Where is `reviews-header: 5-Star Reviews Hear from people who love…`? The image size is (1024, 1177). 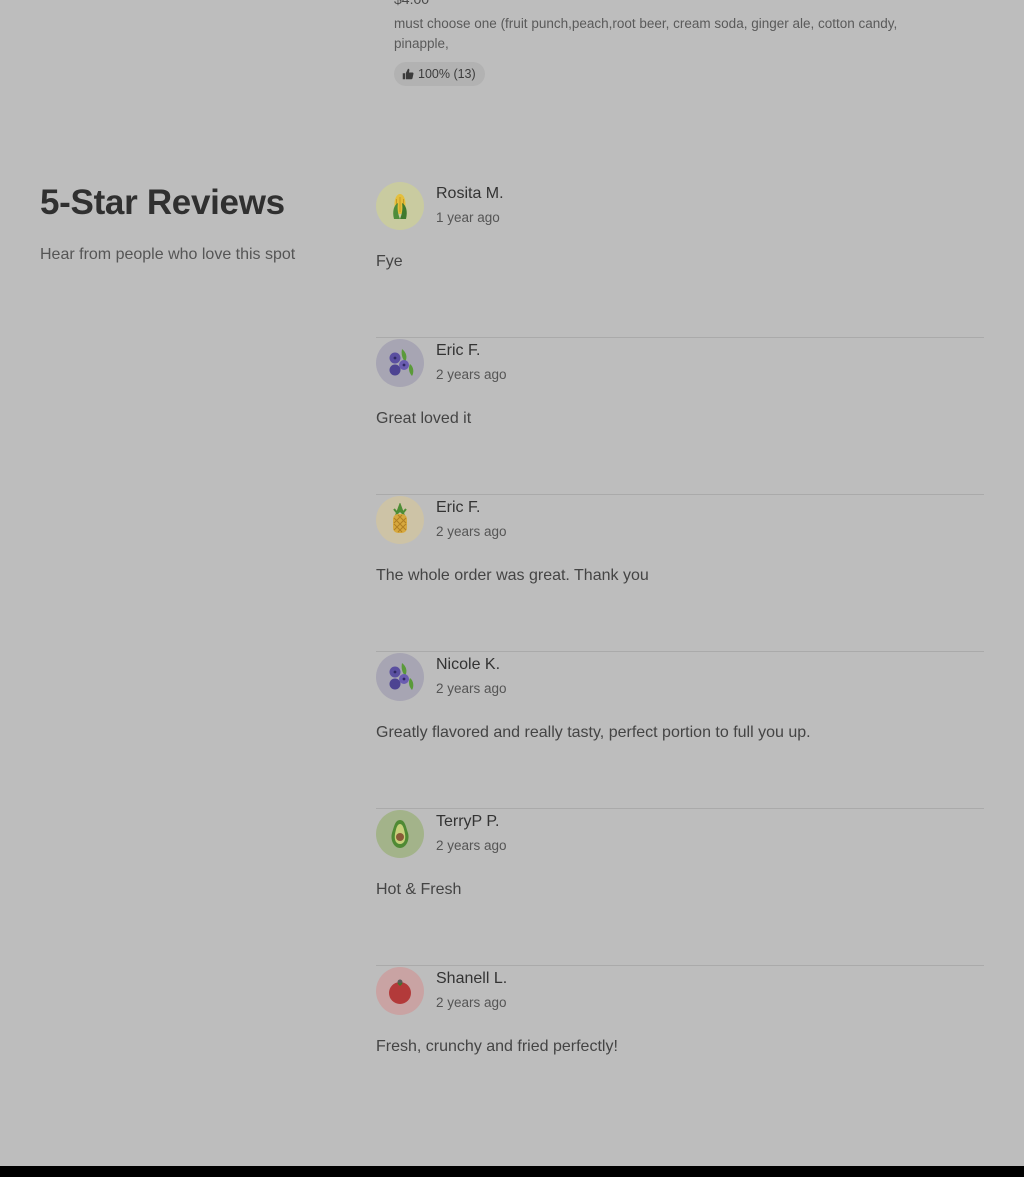
reviews-header: 5-Star Reviews Hear from people who love… is located at coordinates (190, 223).